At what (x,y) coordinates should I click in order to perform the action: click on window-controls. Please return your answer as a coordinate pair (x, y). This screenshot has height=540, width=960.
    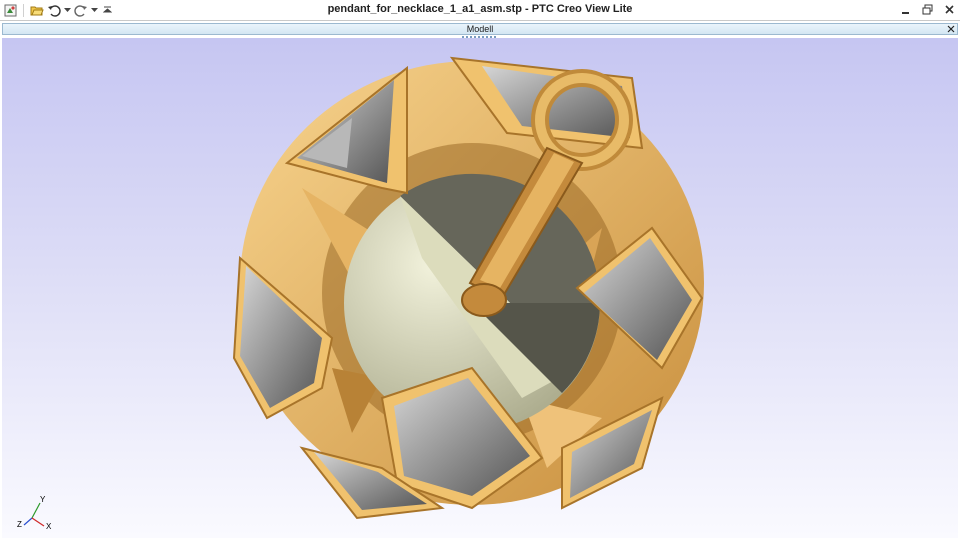
    Looking at the image, I should click on (927, 9).